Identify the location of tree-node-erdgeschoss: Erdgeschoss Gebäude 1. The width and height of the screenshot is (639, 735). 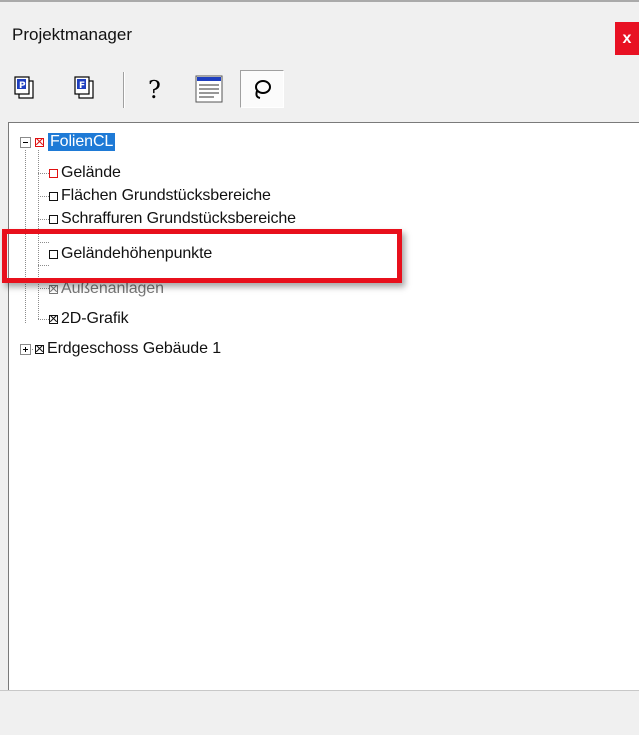
(128, 349).